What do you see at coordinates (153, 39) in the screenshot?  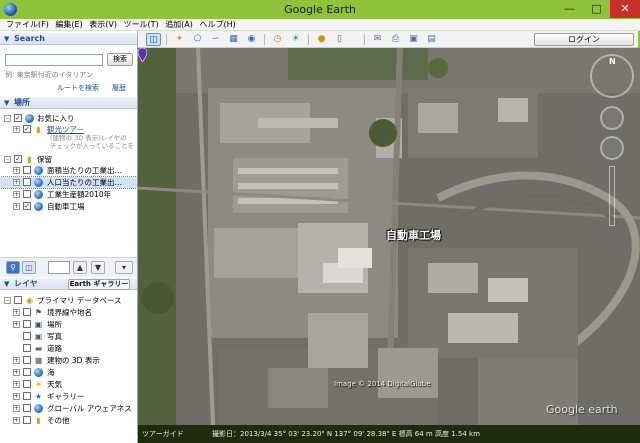 I see `sidebar-toggle-icon: ◫` at bounding box center [153, 39].